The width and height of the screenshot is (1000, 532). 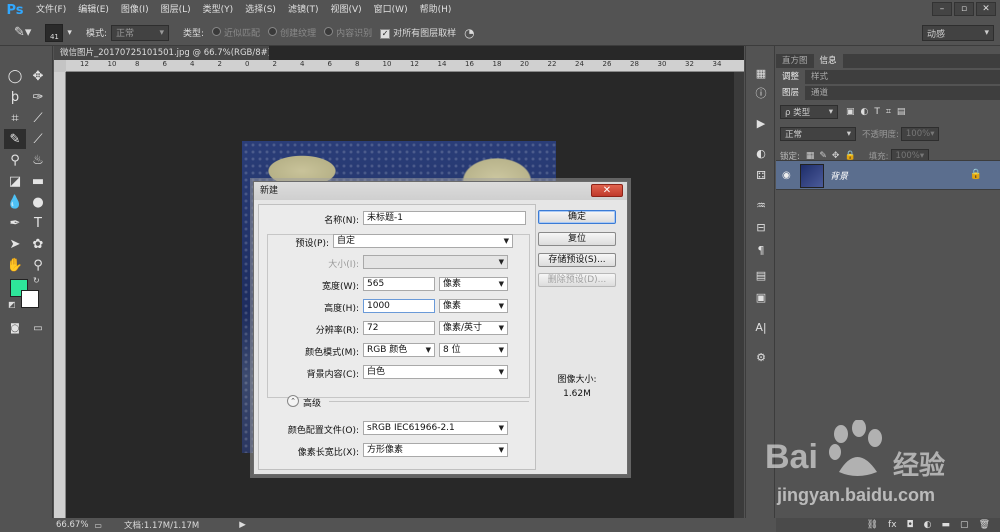 What do you see at coordinates (928, 525) in the screenshot?
I see `new-adjustment-icon: ◐` at bounding box center [928, 525].